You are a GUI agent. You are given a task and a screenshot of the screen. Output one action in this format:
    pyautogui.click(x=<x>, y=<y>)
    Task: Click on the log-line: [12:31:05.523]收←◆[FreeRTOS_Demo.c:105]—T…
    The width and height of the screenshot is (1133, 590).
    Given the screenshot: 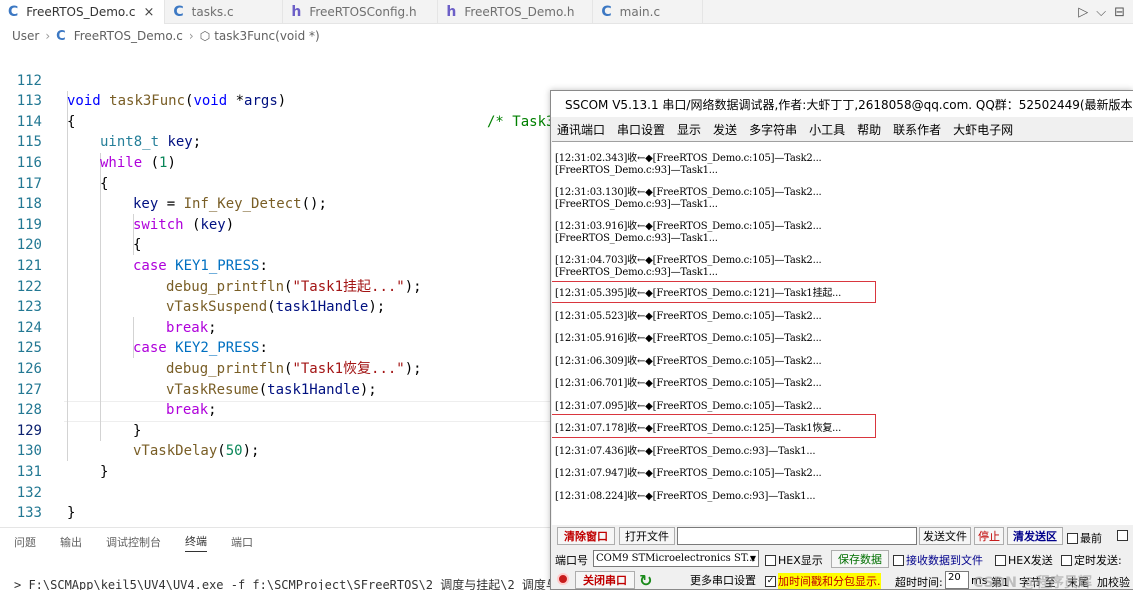 What is the action you would take?
    pyautogui.click(x=688, y=316)
    